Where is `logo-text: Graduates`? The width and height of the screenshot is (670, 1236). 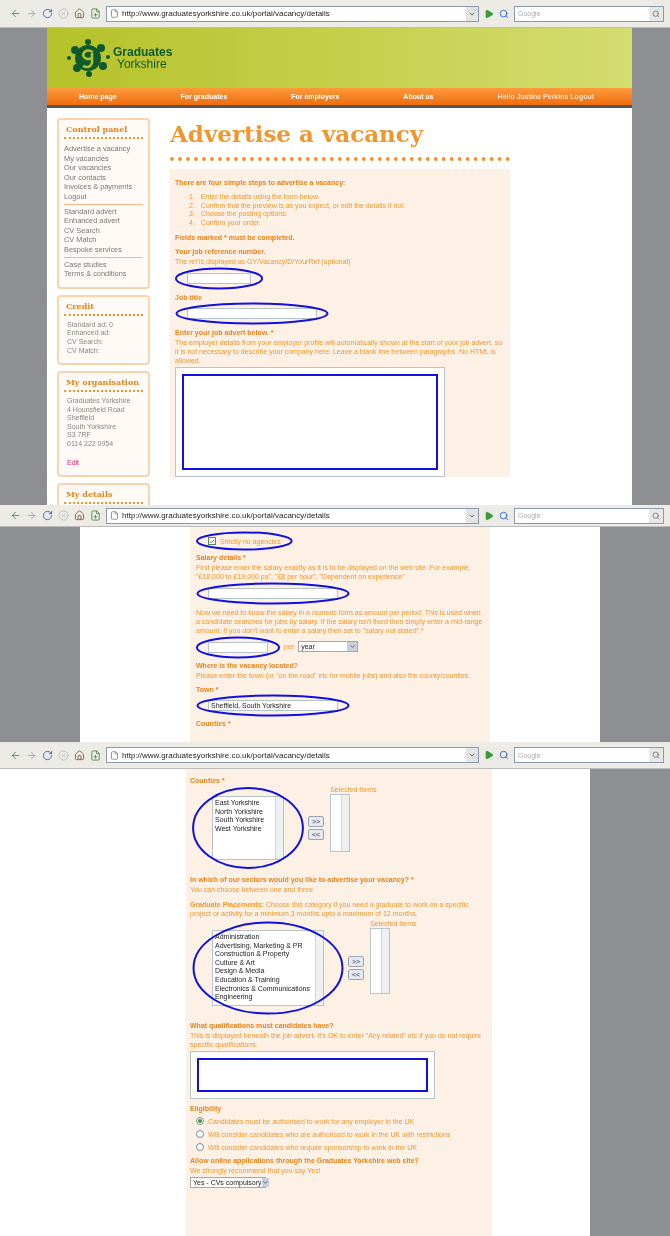 logo-text: Graduates is located at coordinates (143, 52).